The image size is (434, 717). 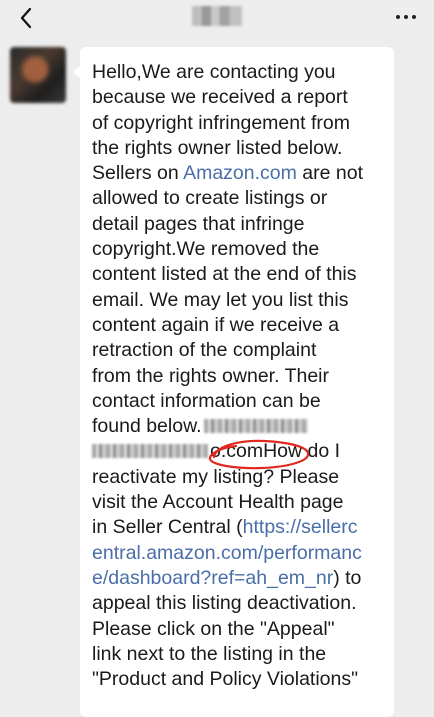 I want to click on message-line: "Product and Policy Violations", so click(x=225, y=679).